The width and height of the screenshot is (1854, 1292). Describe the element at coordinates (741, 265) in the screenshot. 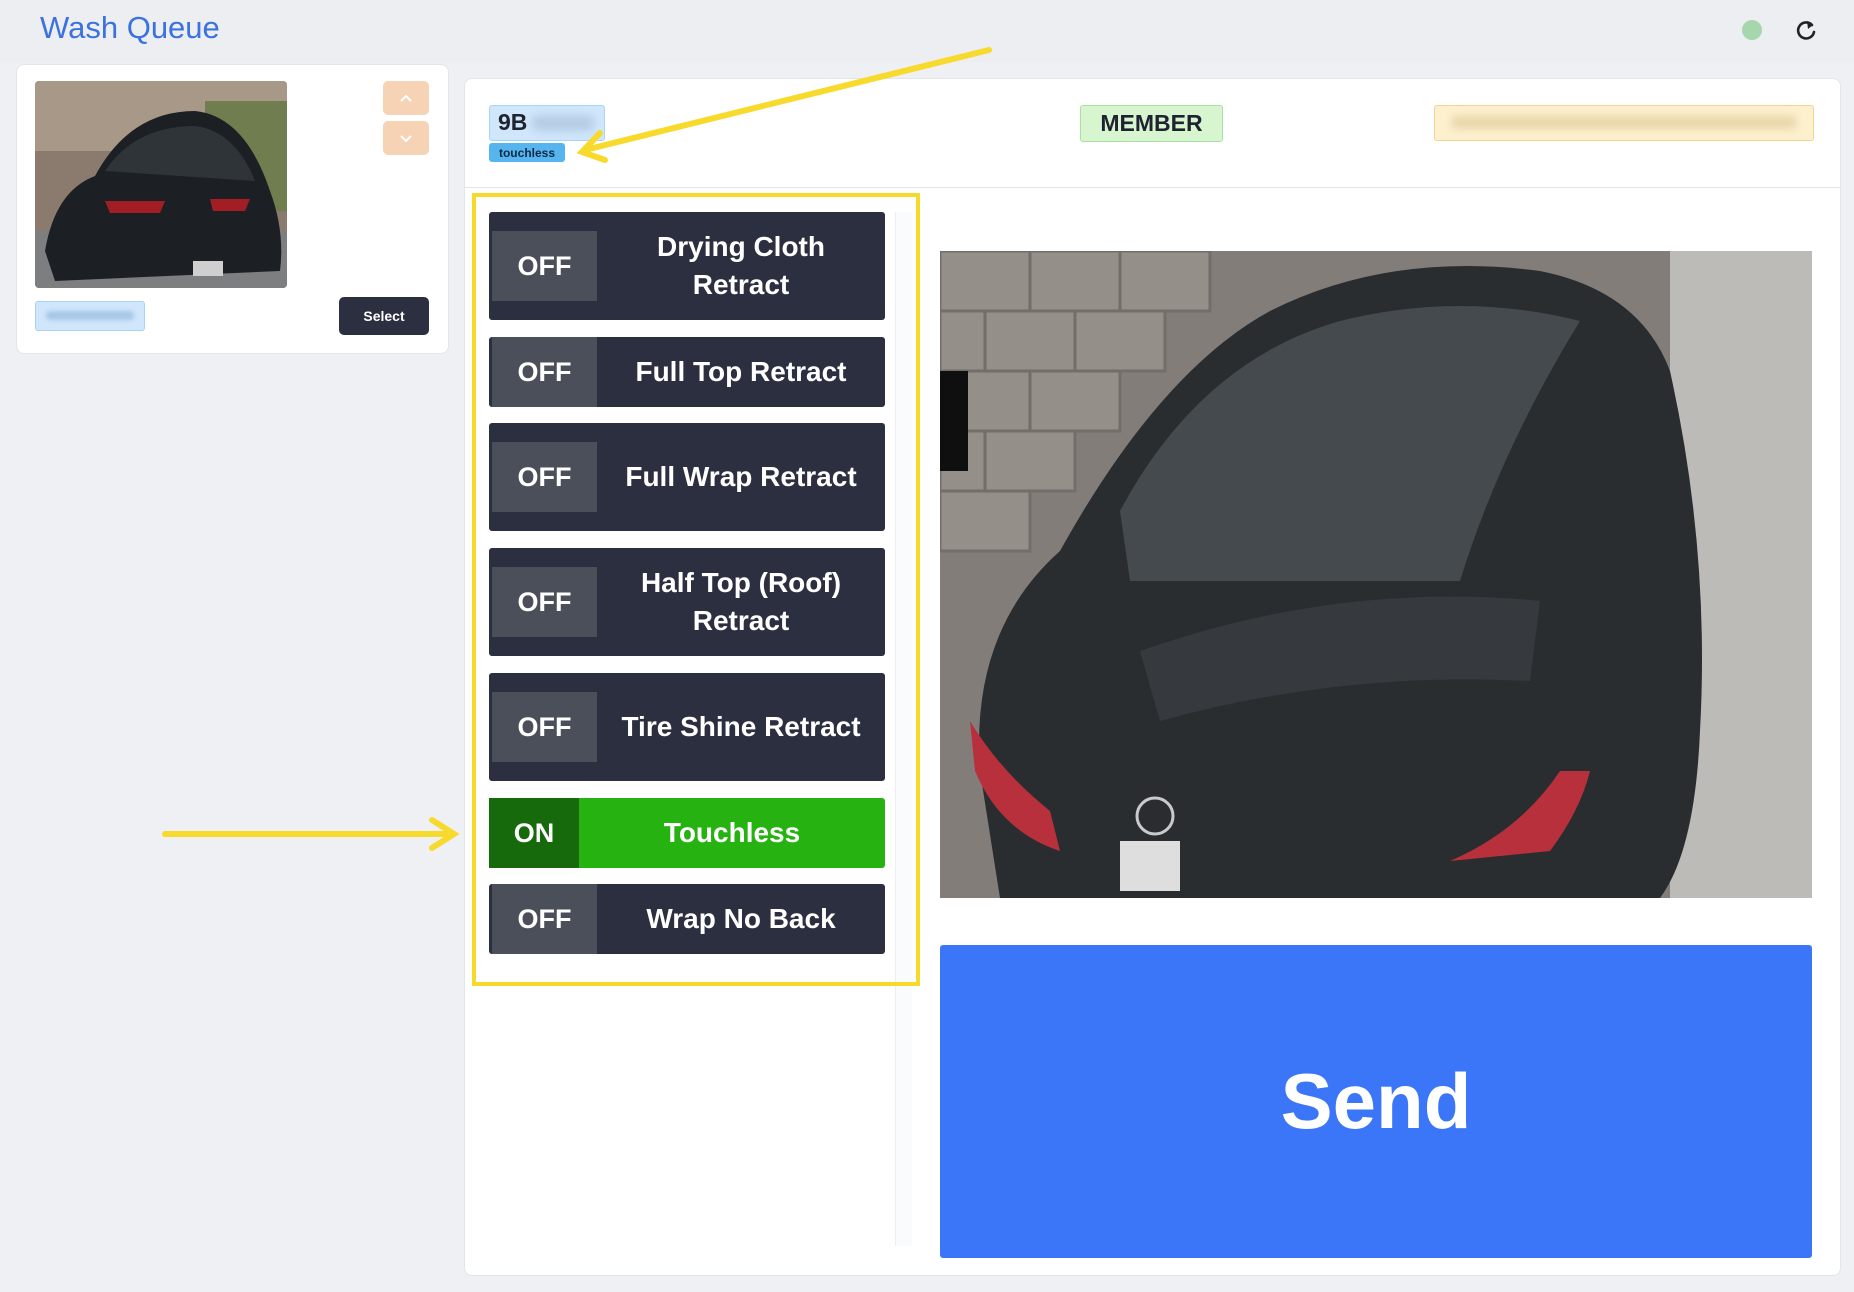

I see `option-label: Drying Cloth Retract` at that location.